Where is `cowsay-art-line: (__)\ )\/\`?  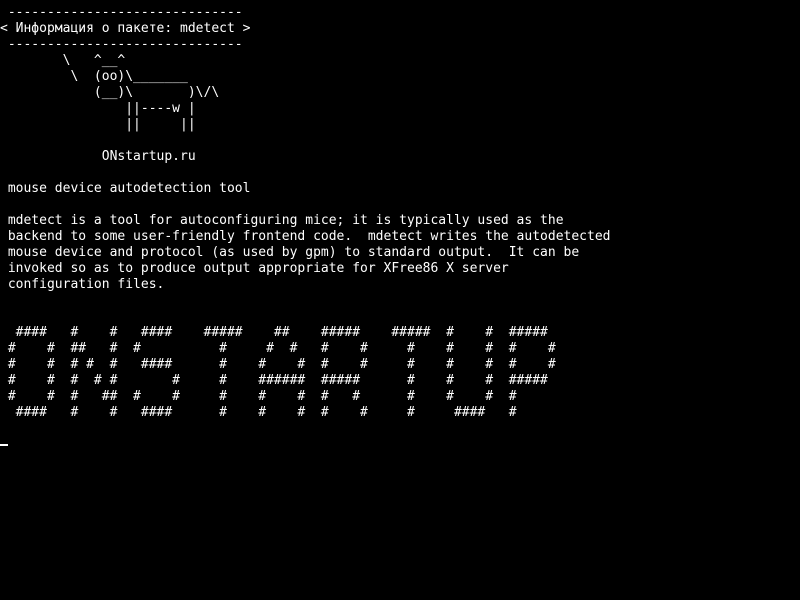
cowsay-art-line: (__)\ )\/\ is located at coordinates (110, 92).